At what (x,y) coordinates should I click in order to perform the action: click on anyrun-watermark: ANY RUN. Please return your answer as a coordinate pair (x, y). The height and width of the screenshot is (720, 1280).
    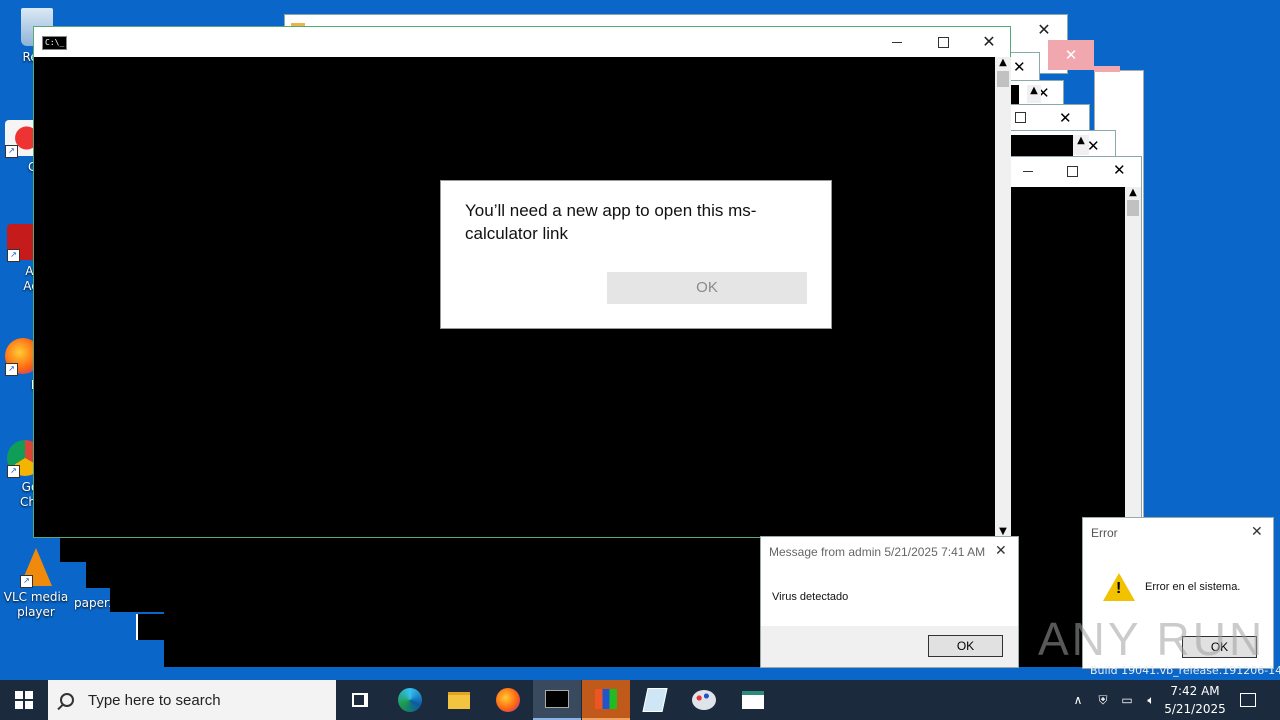
    Looking at the image, I should click on (1152, 639).